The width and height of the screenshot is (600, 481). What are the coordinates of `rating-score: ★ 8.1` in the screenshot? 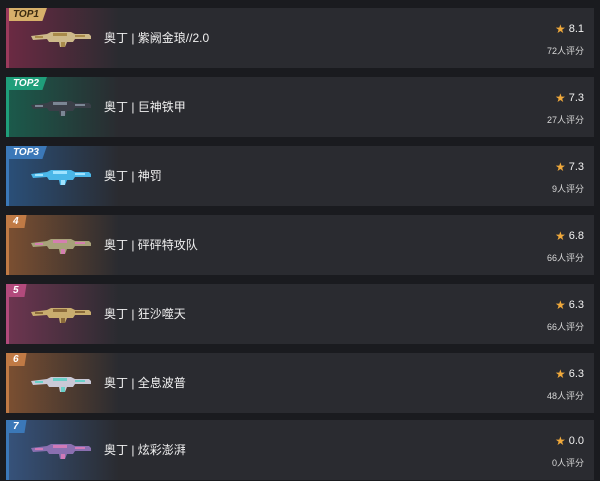 It's located at (569, 29).